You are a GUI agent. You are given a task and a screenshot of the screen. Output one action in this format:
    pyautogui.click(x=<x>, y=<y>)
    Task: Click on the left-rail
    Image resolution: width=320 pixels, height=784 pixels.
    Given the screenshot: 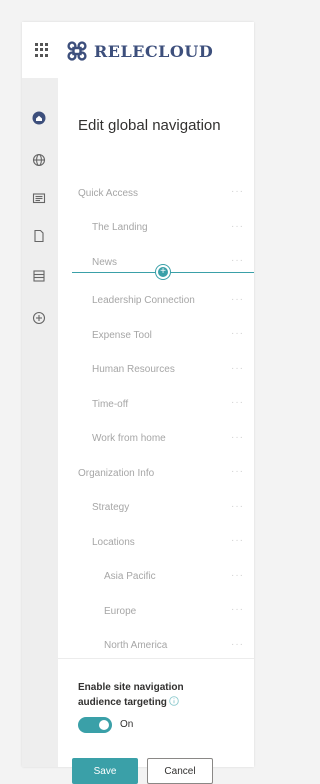 What is the action you would take?
    pyautogui.click(x=40, y=422)
    